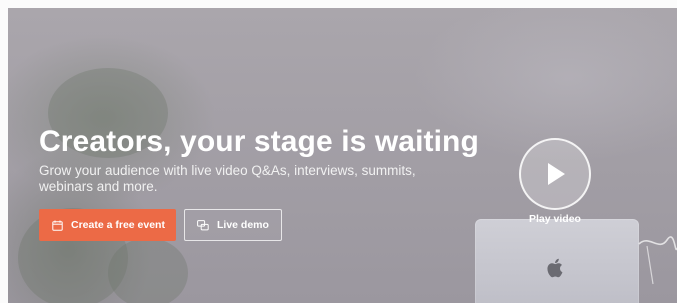 The width and height of the screenshot is (677, 303). I want to click on create-free-event-button: Create a free event, so click(107, 225).